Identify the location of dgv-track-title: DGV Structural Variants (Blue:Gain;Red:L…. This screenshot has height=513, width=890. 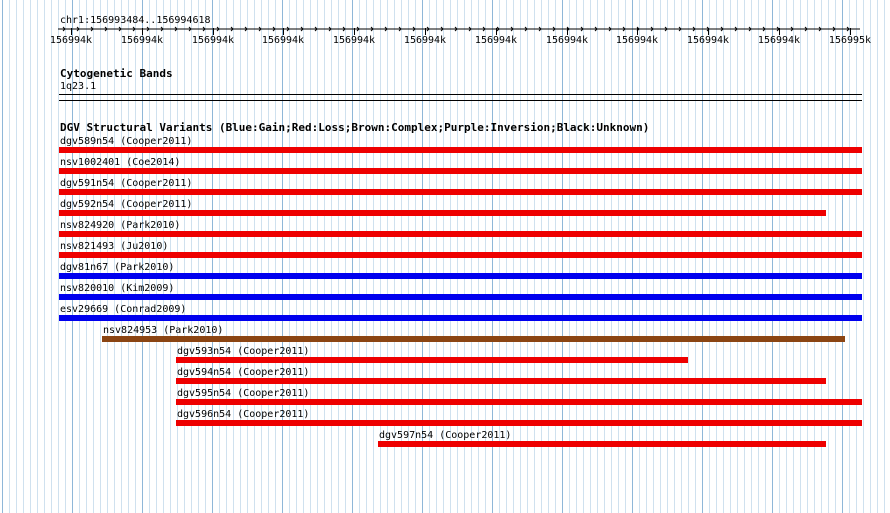
(354, 128).